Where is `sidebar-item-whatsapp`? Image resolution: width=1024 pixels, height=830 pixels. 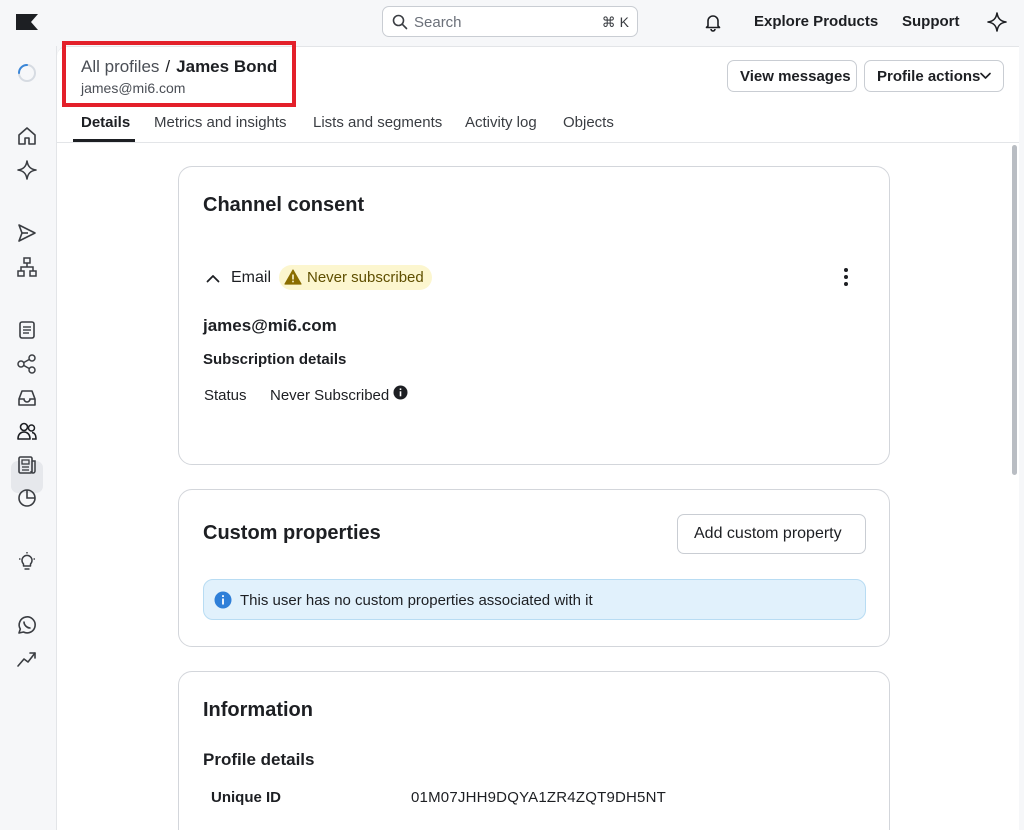 sidebar-item-whatsapp is located at coordinates (27, 625).